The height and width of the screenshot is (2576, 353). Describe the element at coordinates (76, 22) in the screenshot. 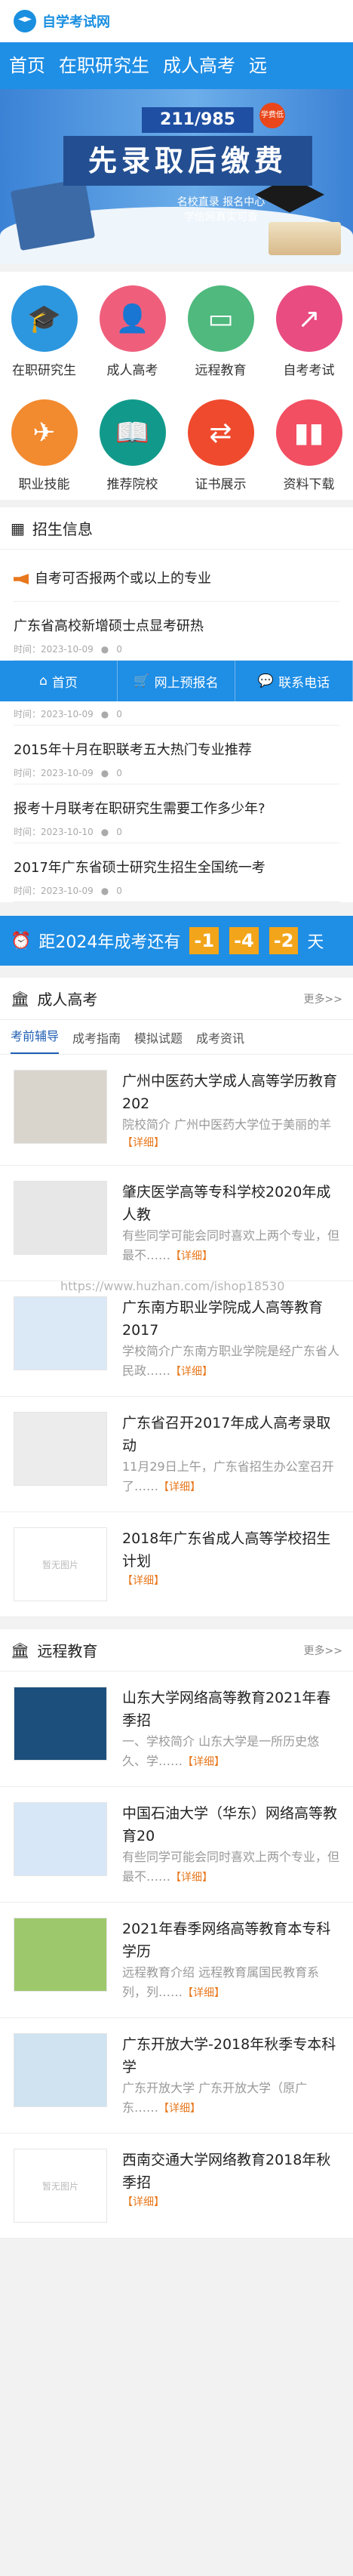

I see `site-title: 自学考试网` at that location.